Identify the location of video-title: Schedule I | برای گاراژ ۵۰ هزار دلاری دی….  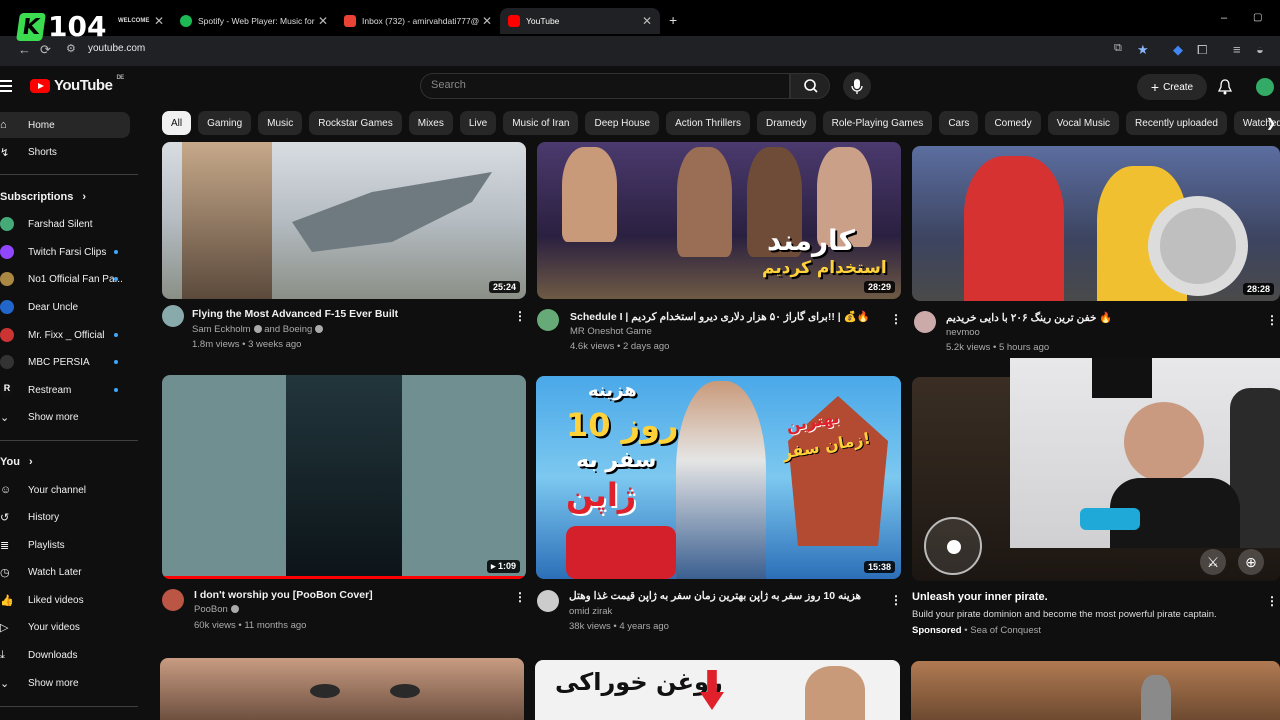
(720, 316).